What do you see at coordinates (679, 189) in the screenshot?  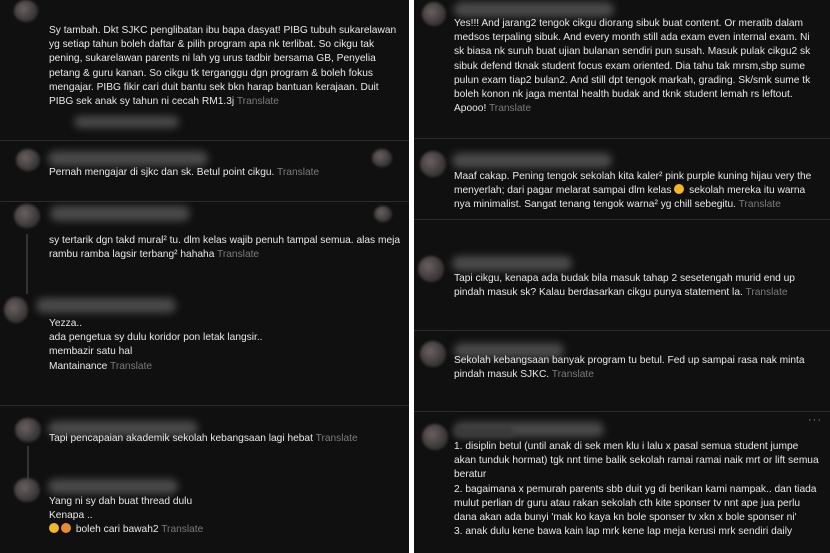 I see `smiling-emoji-icon` at bounding box center [679, 189].